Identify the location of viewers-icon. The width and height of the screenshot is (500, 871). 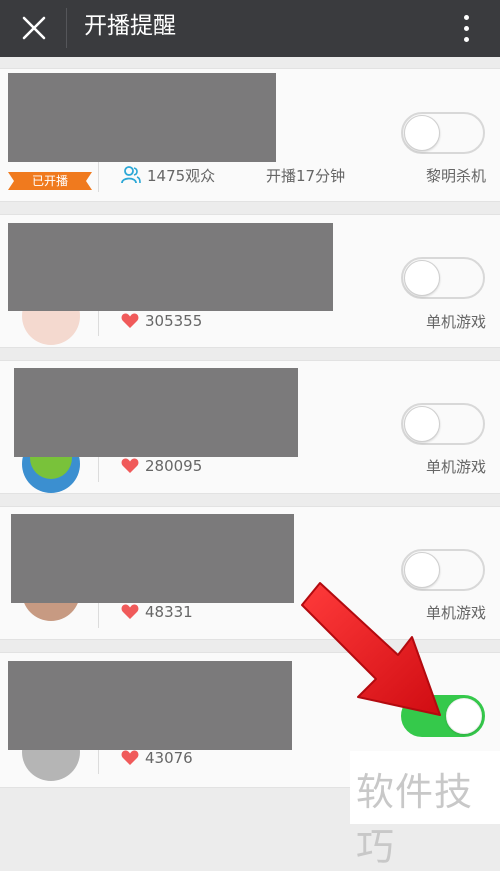
(131, 175).